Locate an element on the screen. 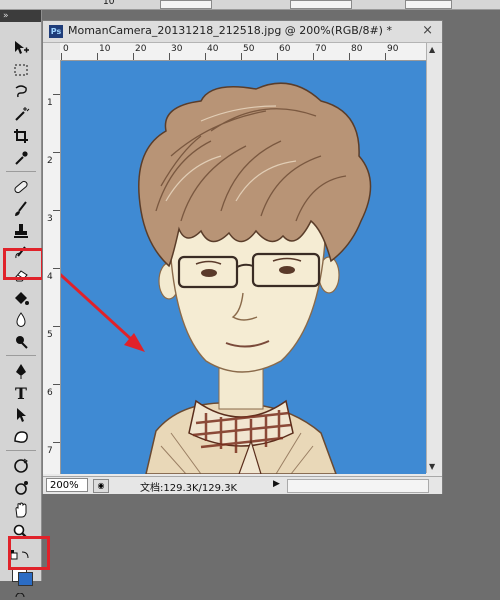 The image size is (500, 600). ruler-tick-label: 20 is located at coordinates (141, 49).